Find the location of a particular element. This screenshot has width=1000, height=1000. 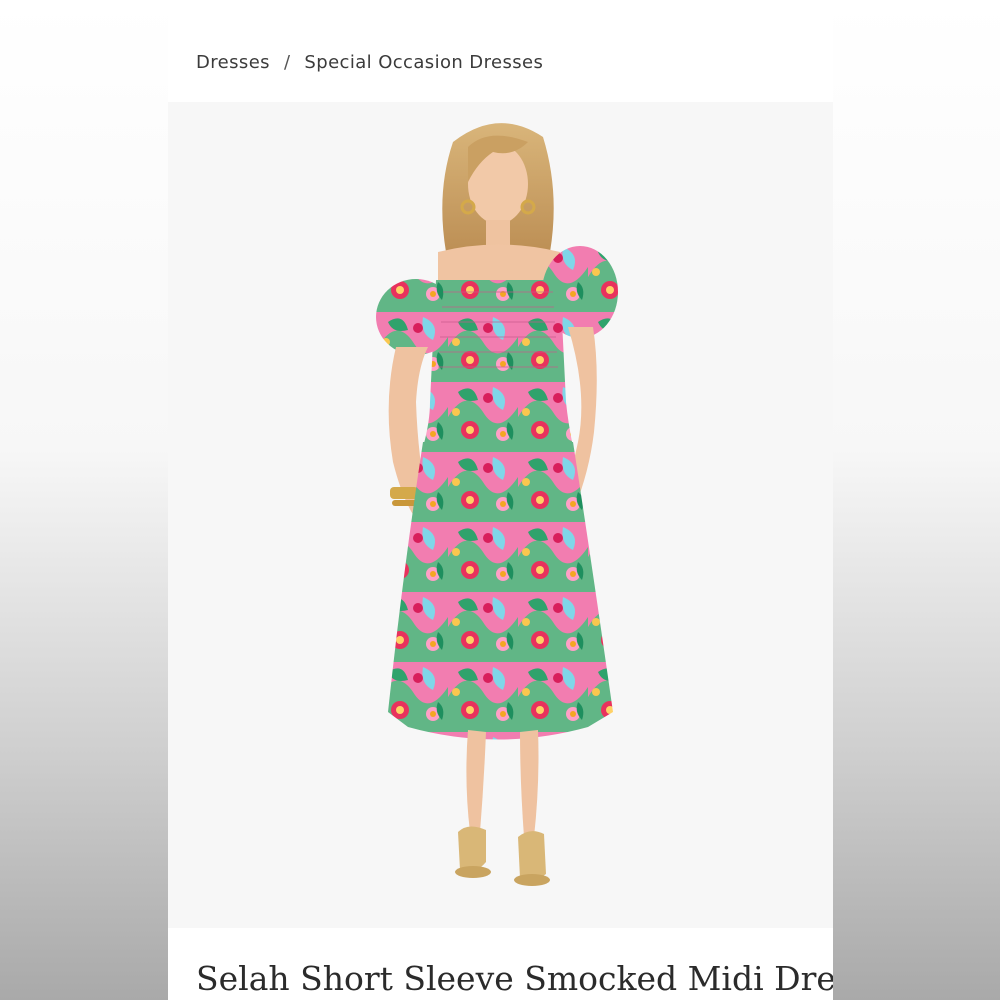

breadcrumb-item-special-occasion-dresses: Special Occasion Dresses is located at coordinates (423, 62).